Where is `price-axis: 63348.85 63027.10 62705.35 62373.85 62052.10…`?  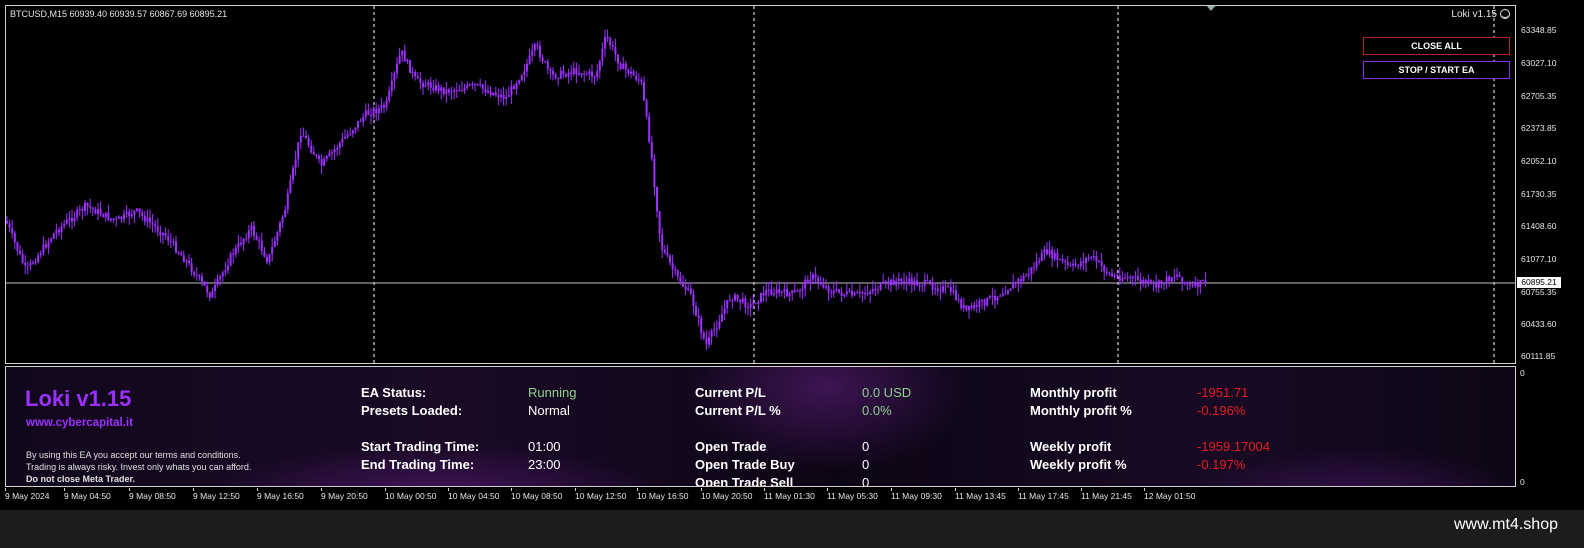
price-axis: 63348.85 63027.10 62705.35 62373.85 62052.10… is located at coordinates (1550, 185).